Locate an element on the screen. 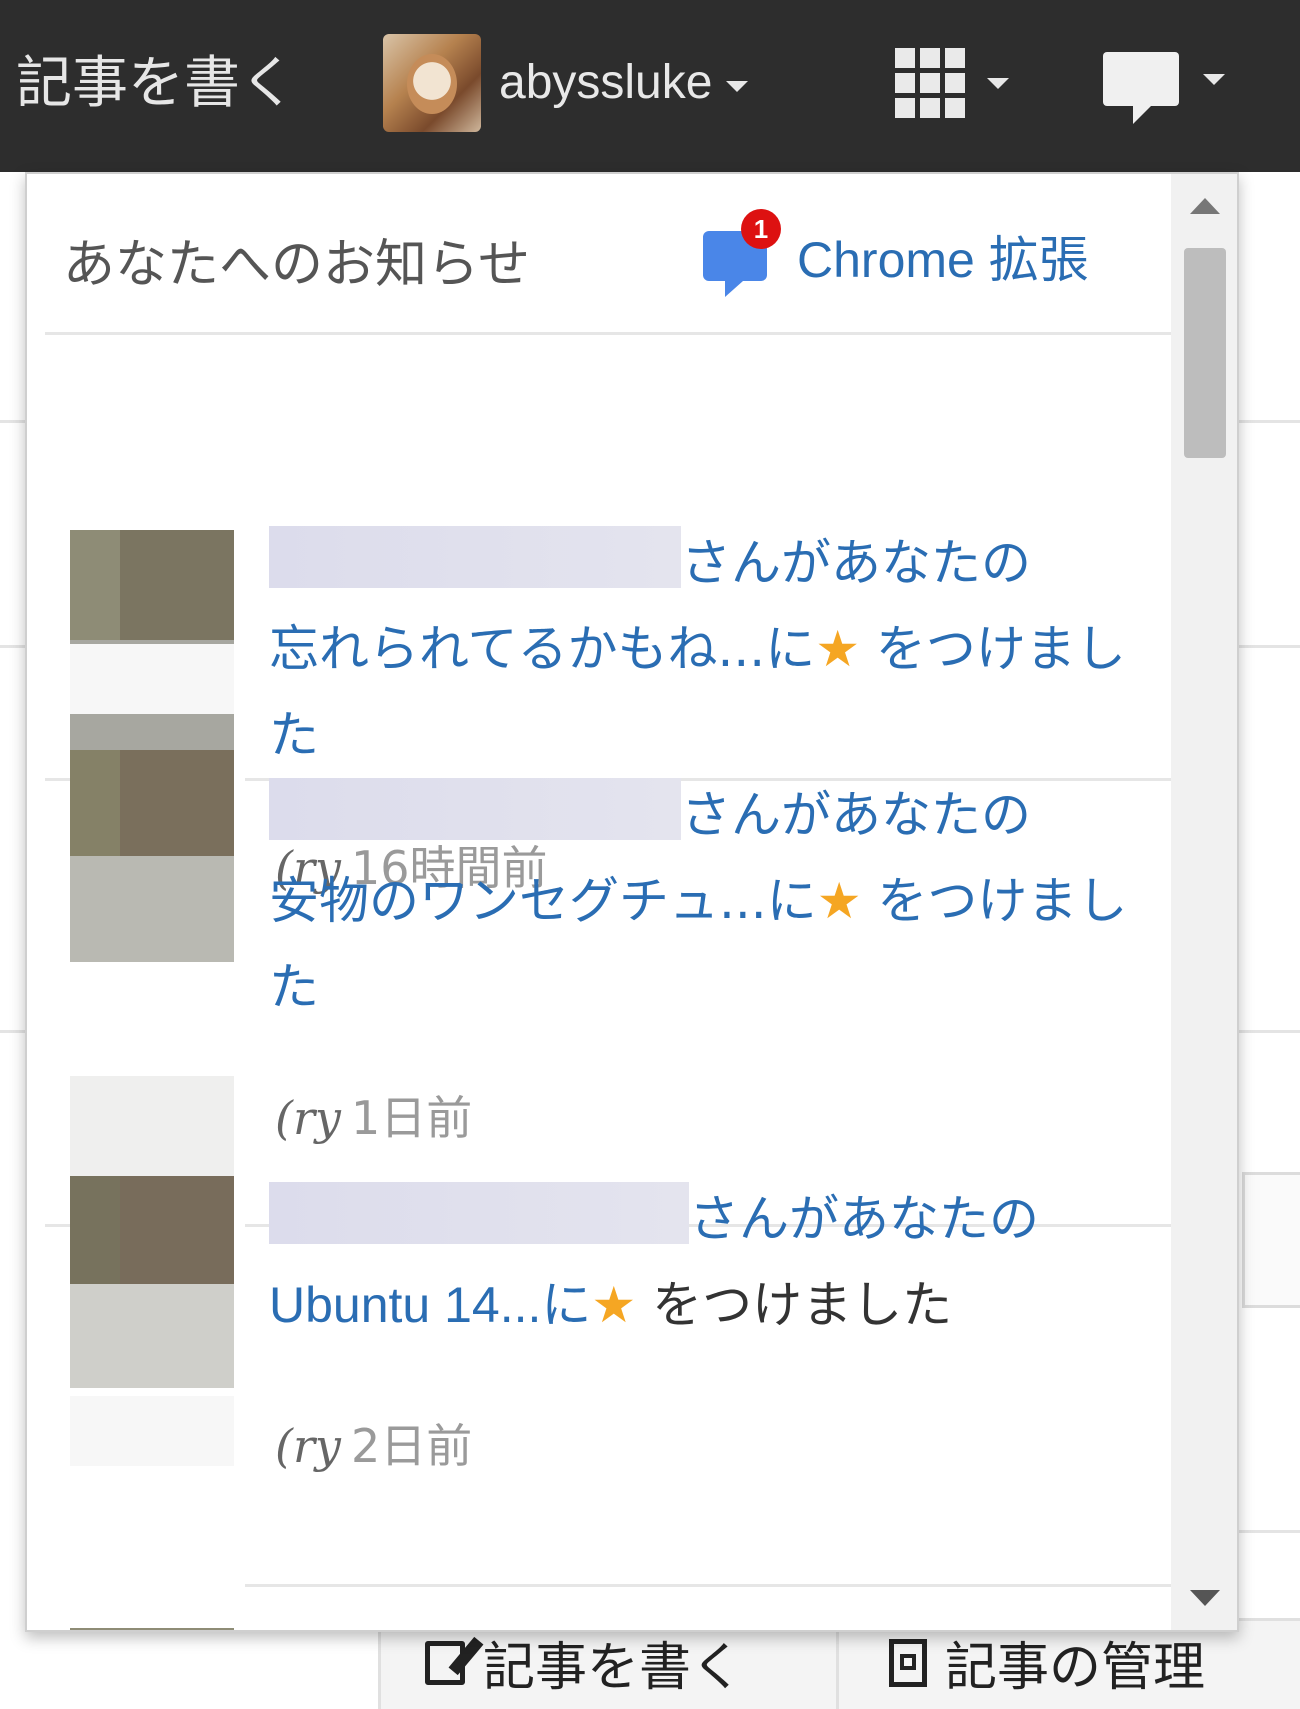 The height and width of the screenshot is (1709, 1300). chrome-extension-link: 1 Chrome 拡張 is located at coordinates (896, 253).